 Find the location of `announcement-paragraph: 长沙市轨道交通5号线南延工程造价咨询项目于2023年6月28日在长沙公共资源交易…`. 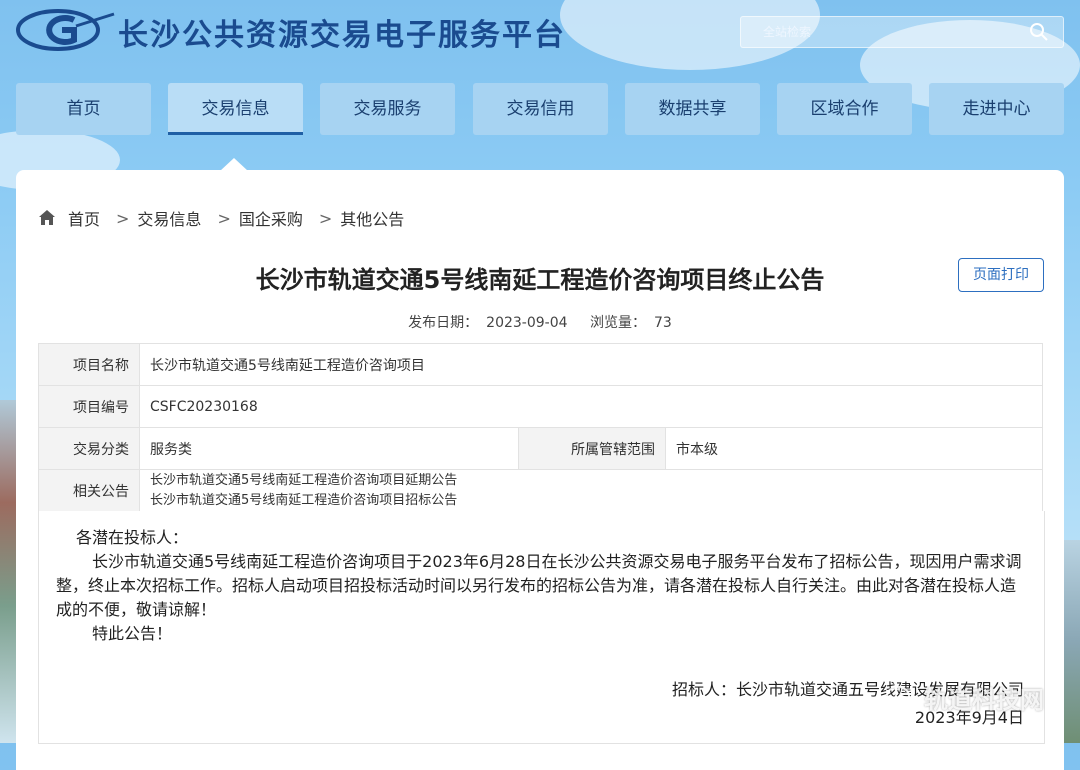

announcement-paragraph: 长沙市轨道交通5号线南延工程造价咨询项目于2023年6月28日在长沙公共资源交易… is located at coordinates (539, 585).